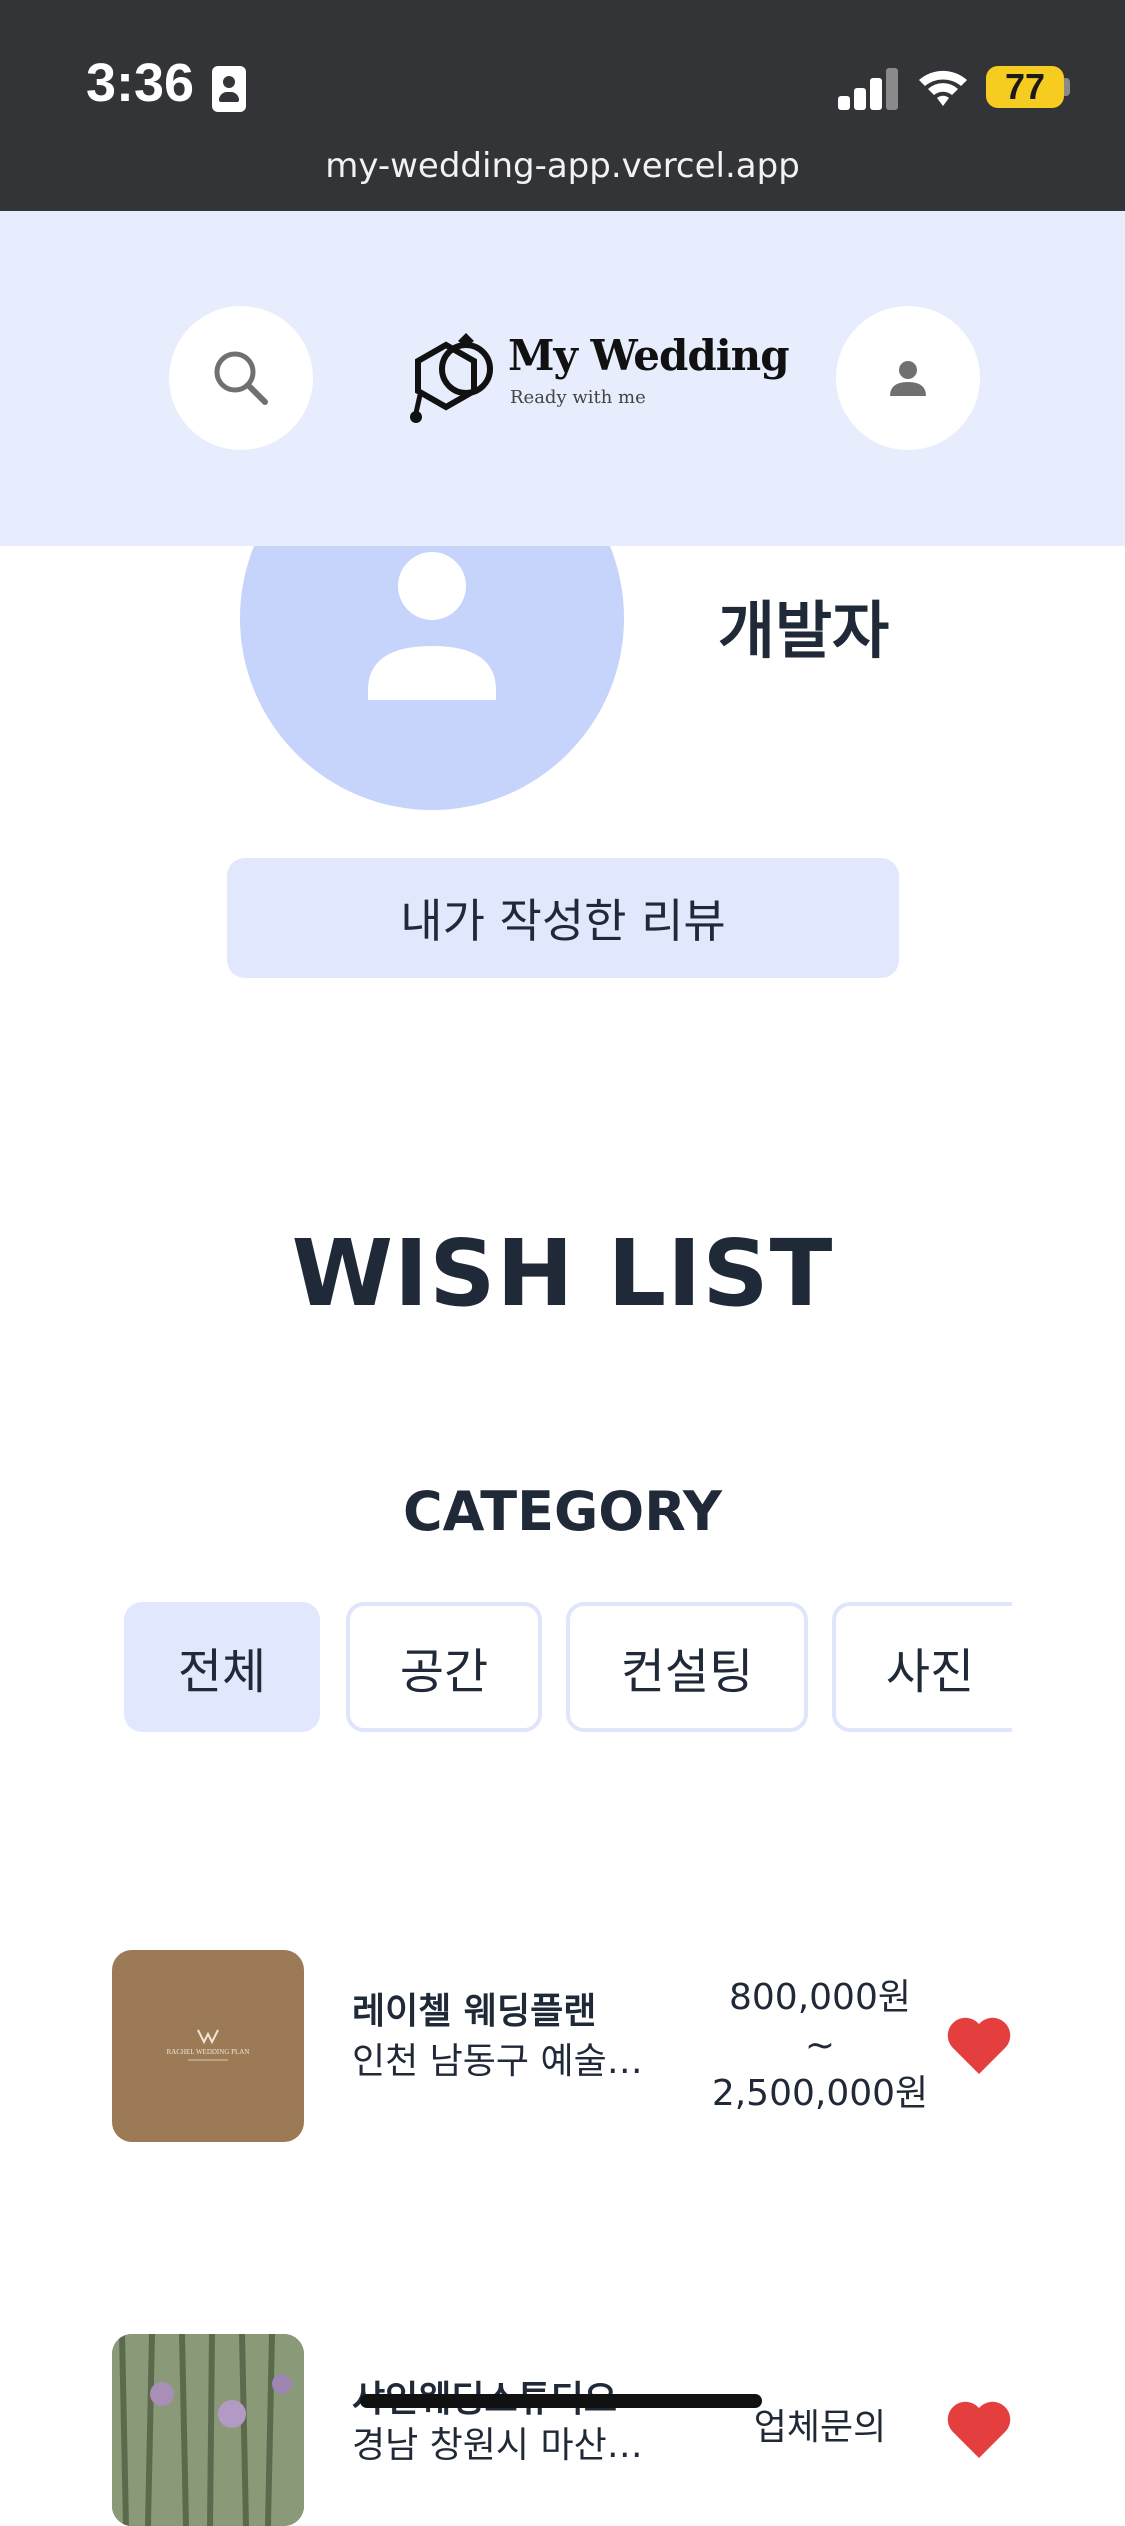 Image resolution: width=1125 pixels, height=2526 pixels. I want to click on vendor-logo-icon: RACHEL WEDDING PLAN, so click(208, 2045).